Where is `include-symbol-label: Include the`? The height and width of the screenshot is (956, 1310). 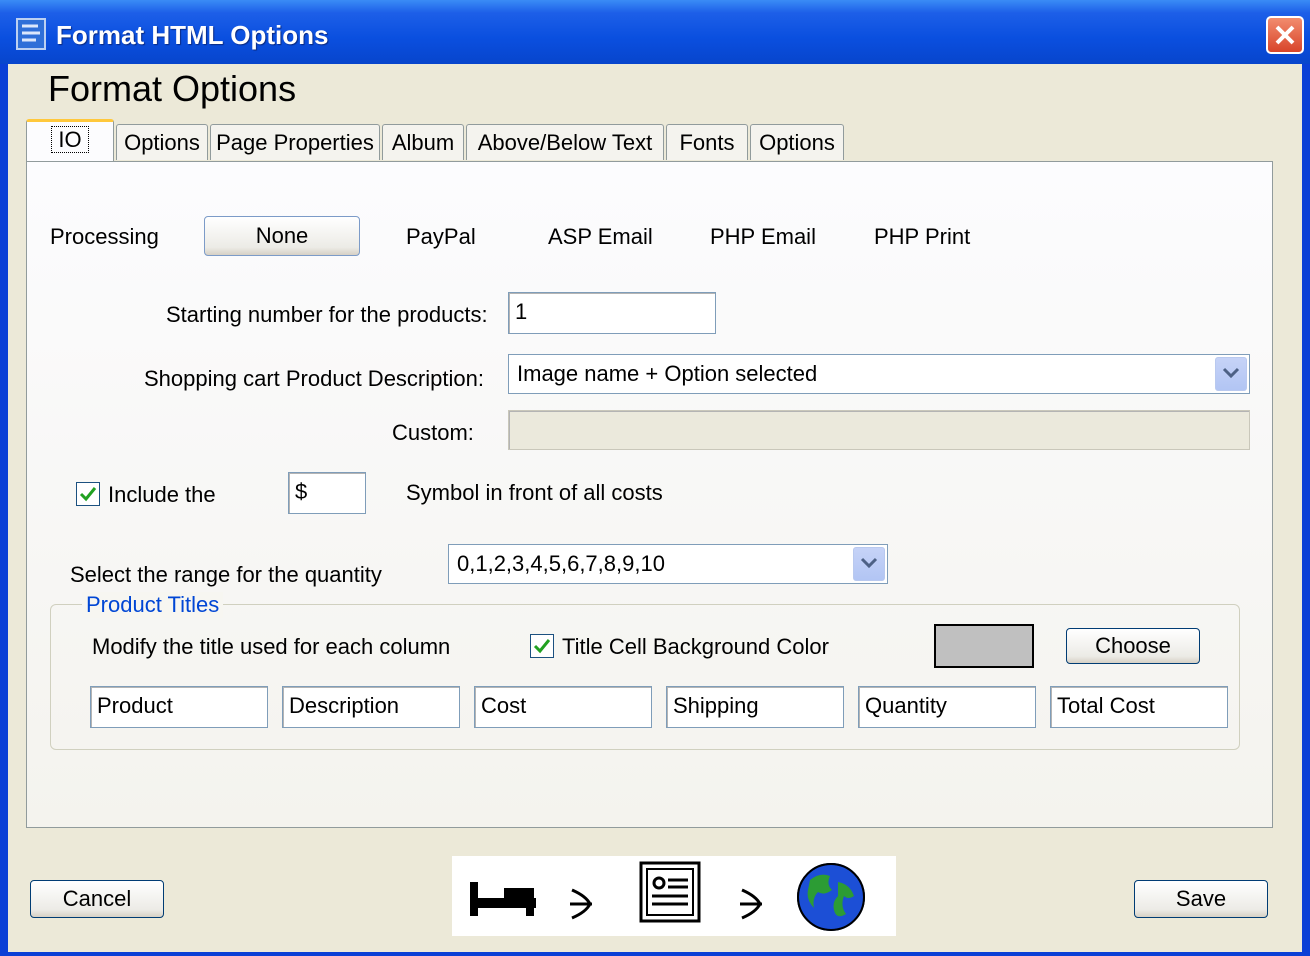 include-symbol-label: Include the is located at coordinates (162, 494).